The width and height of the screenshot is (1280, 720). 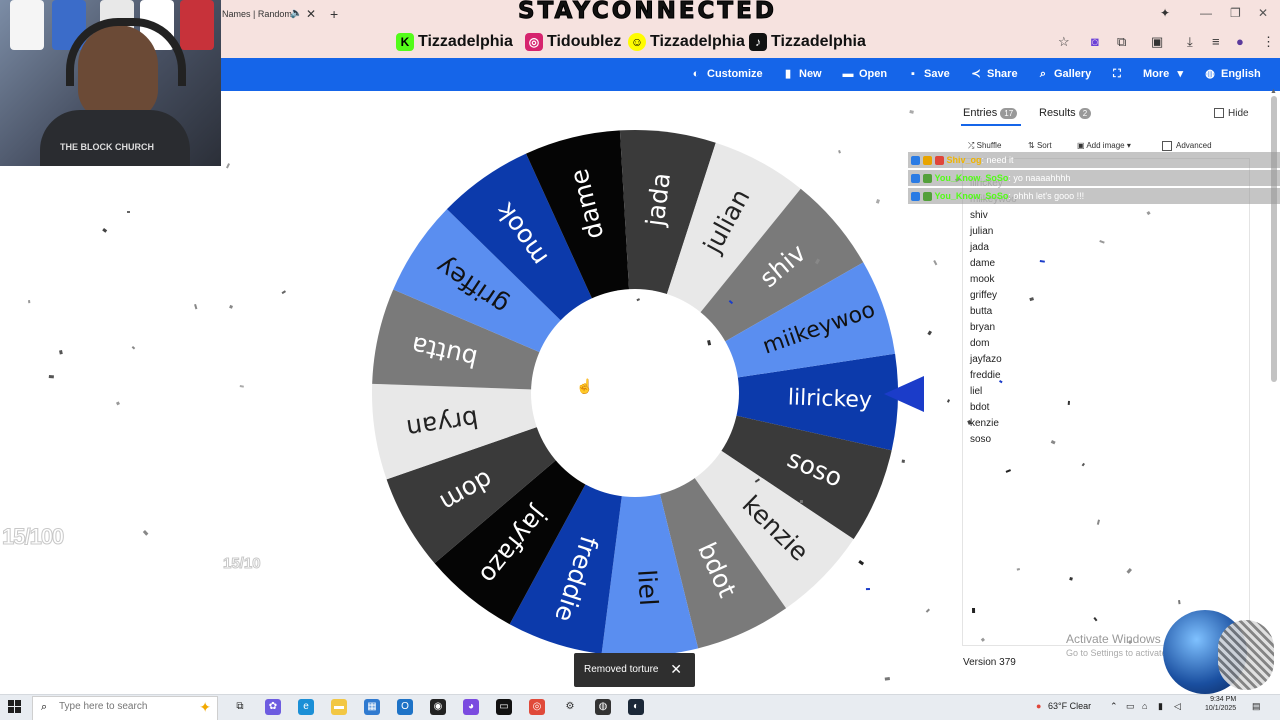 What do you see at coordinates (1064, 74) in the screenshot?
I see `gallery-button: ⌕ Gallery` at bounding box center [1064, 74].